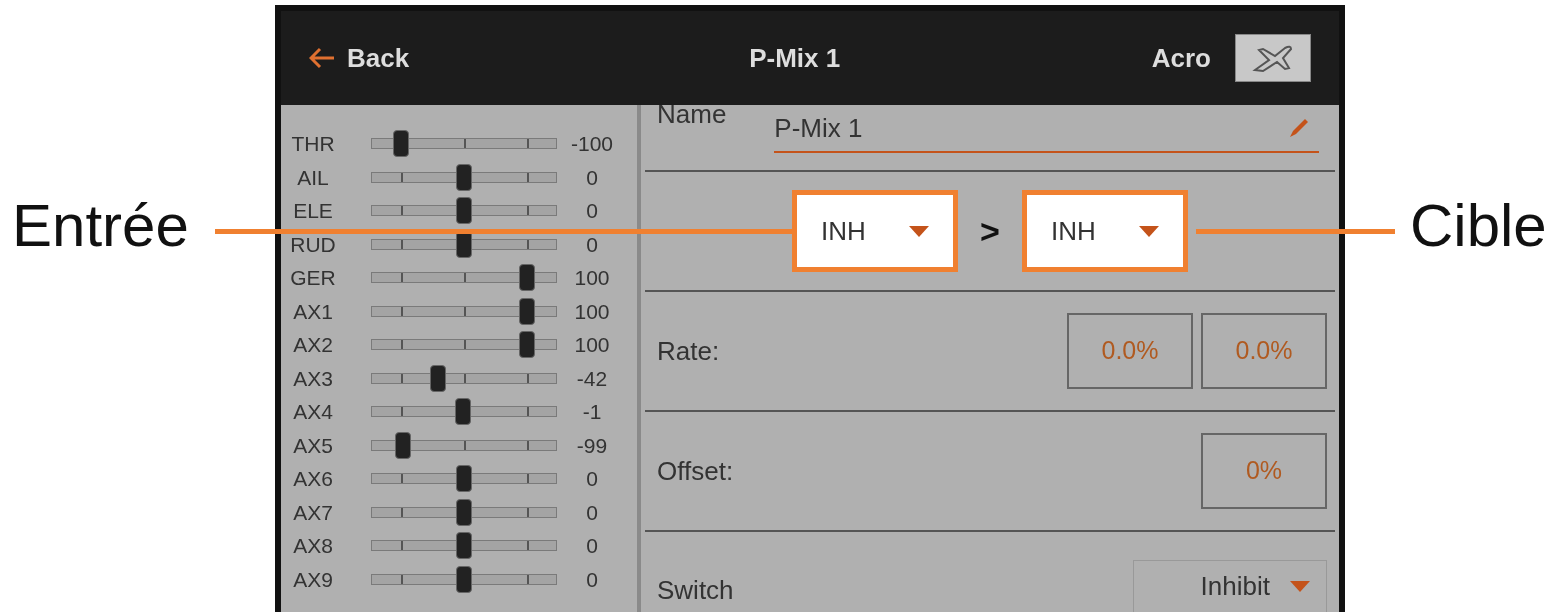 The width and height of the screenshot is (1557, 612). What do you see at coordinates (688, 351) in the screenshot?
I see `field-label: Rate:` at bounding box center [688, 351].